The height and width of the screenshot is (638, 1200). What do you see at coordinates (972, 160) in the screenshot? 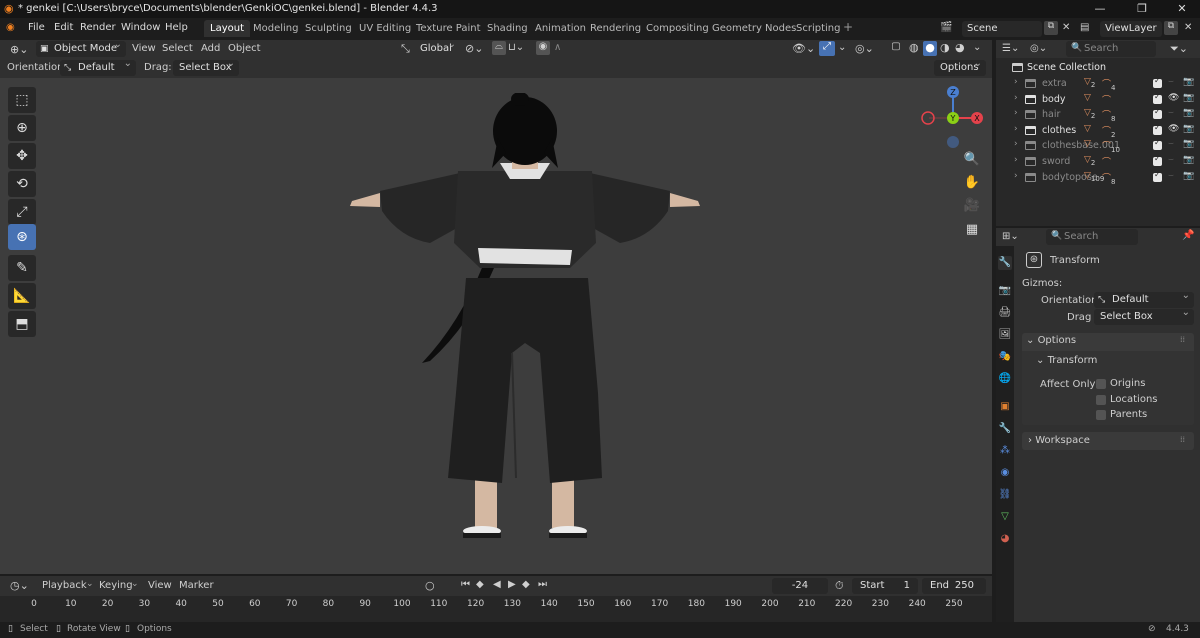
I see `zoom-icon: 🔍` at bounding box center [972, 160].